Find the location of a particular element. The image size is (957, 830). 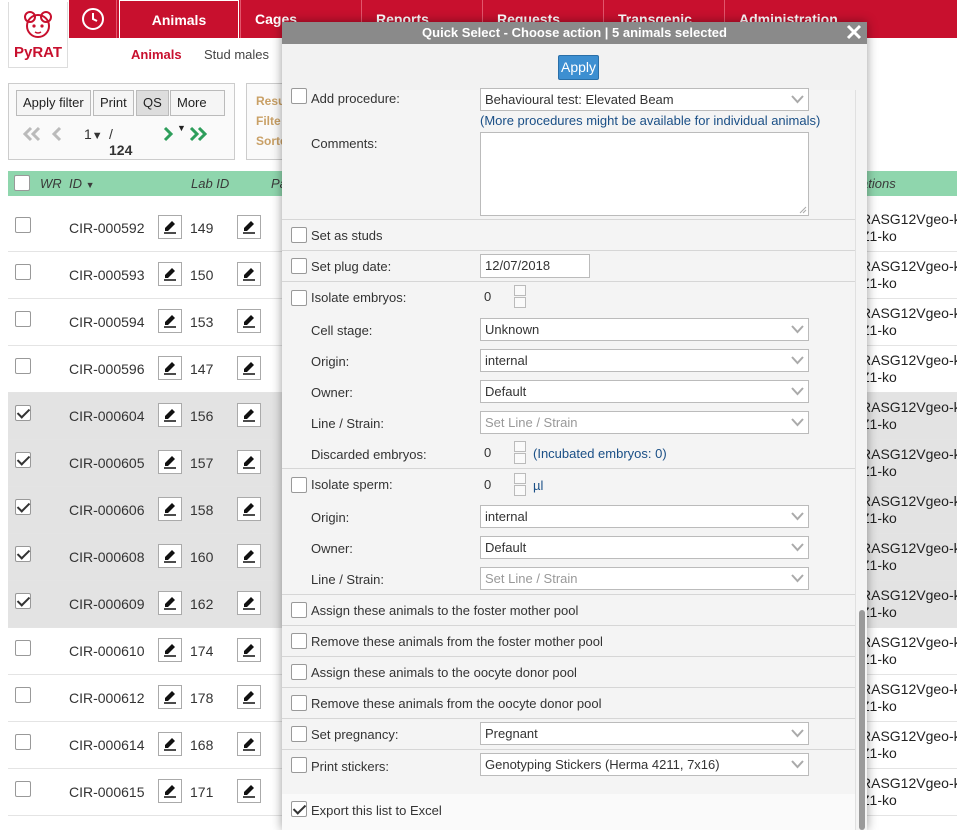

prev-page-icon is located at coordinates (57, 135).